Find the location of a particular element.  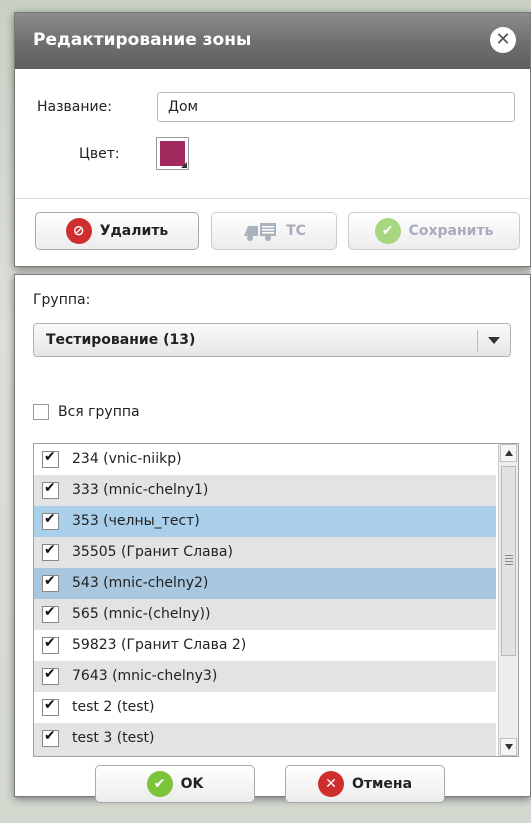

scroll-thumb is located at coordinates (508, 561).